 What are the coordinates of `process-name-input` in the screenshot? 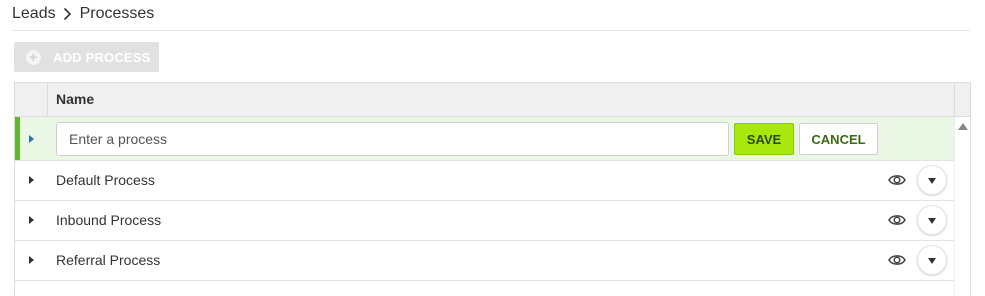 It's located at (392, 139).